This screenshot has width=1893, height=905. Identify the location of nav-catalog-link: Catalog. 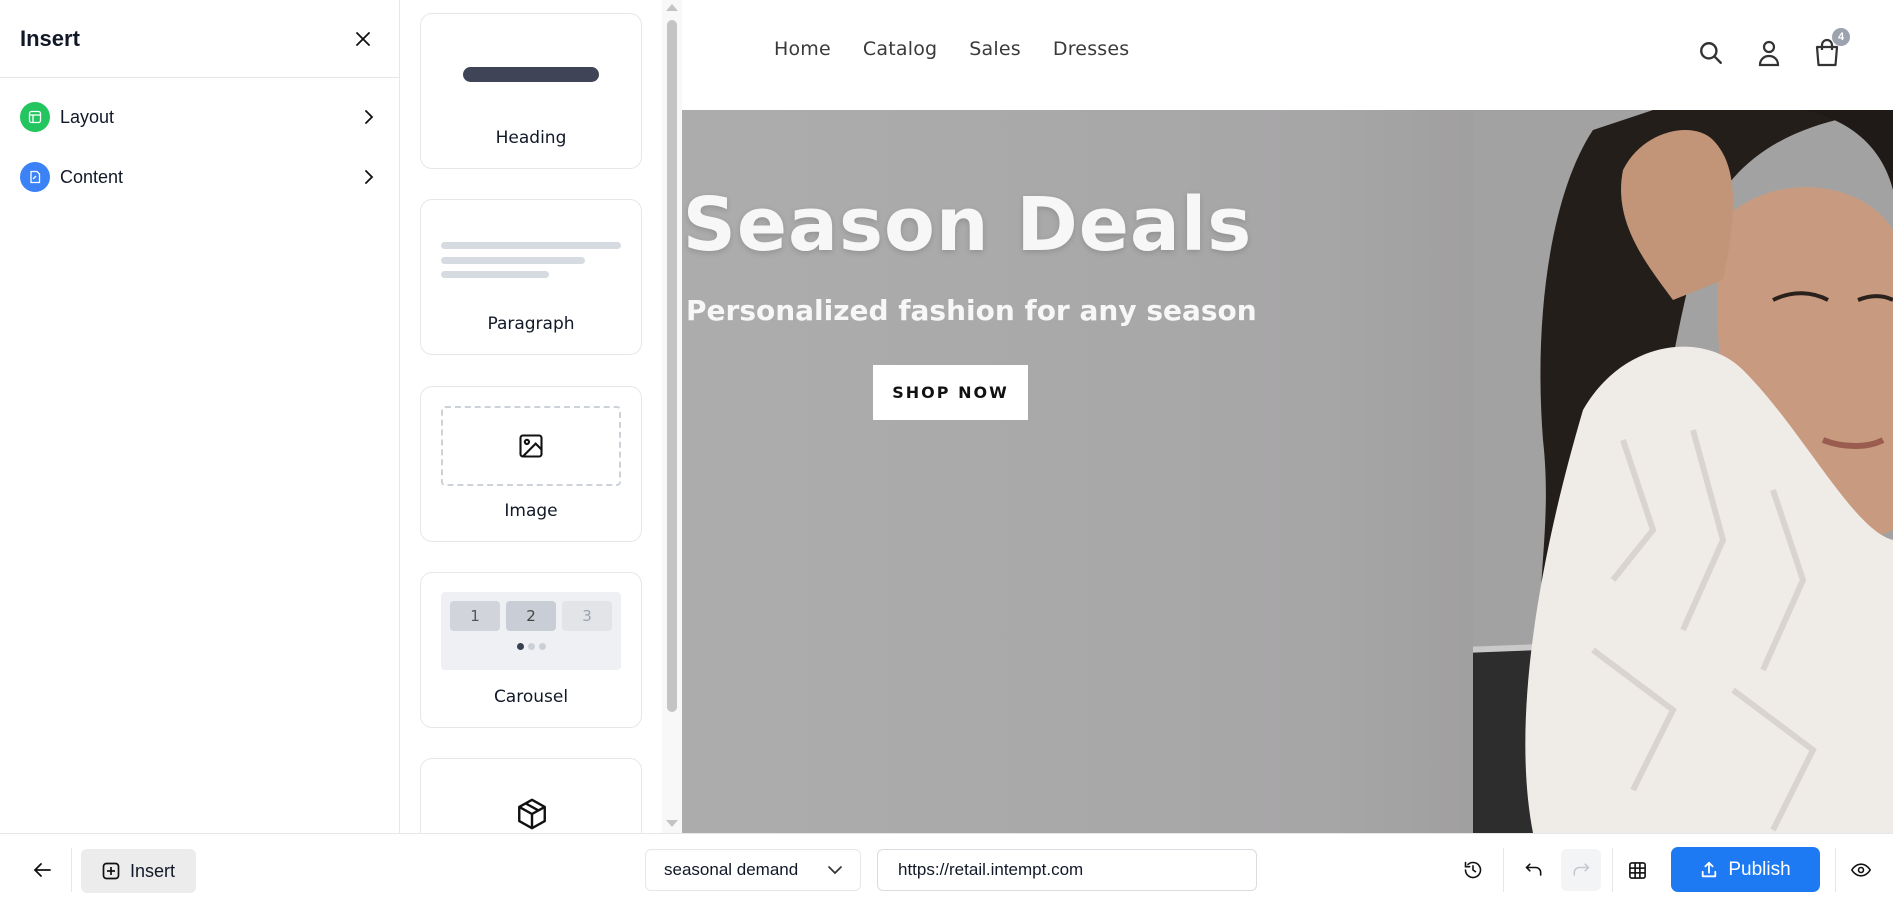
(900, 49).